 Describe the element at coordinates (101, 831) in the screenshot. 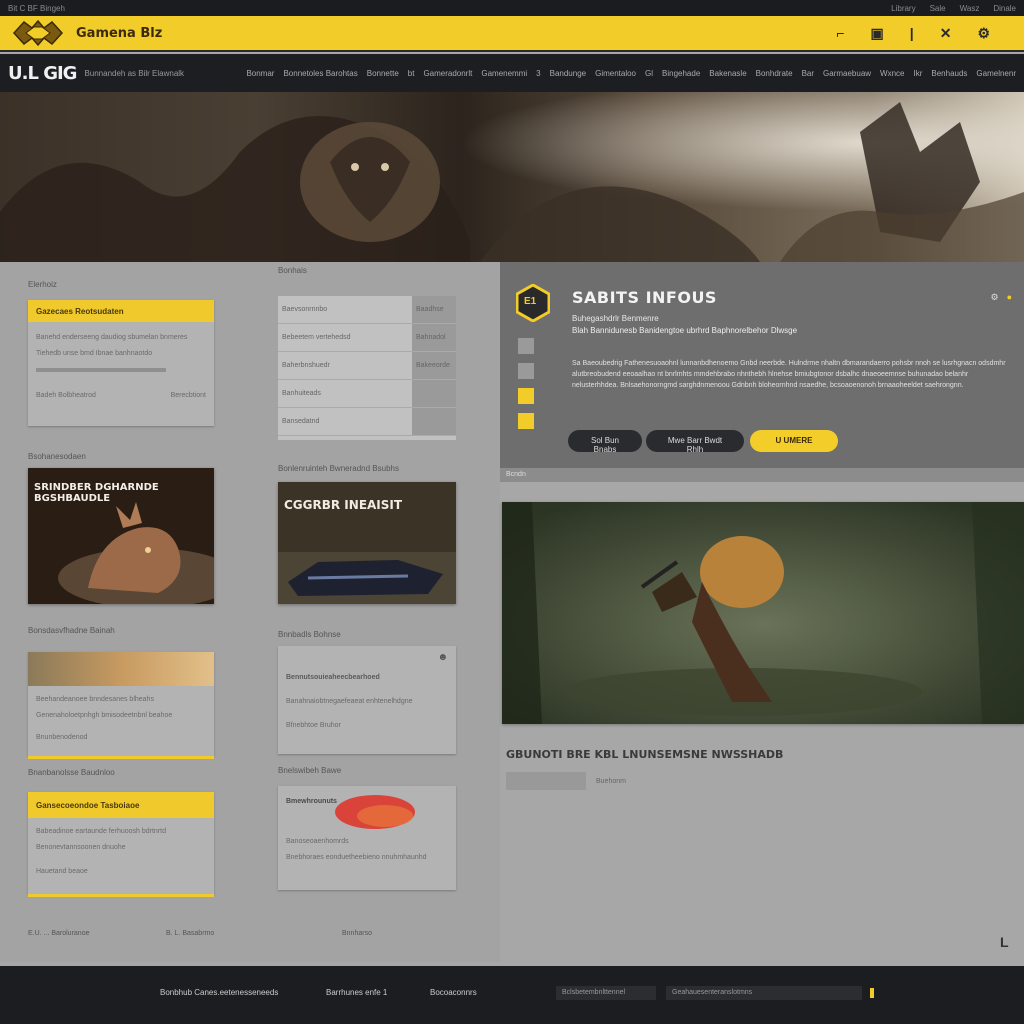

I see `card-line: Babeadinoe eartaunde ferhuoosh bdrtnrtd` at that location.